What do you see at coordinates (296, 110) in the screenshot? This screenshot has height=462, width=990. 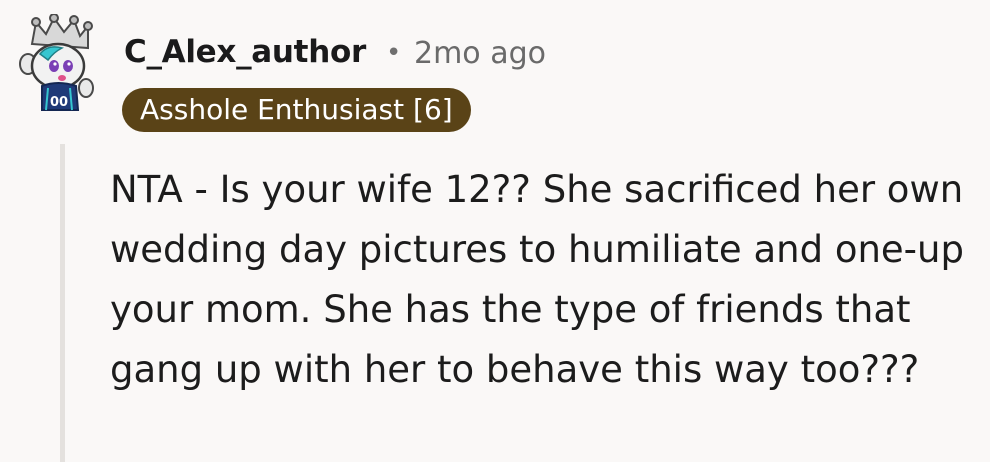 I see `user-flair-badge: Asshole Enthusiast [6]` at bounding box center [296, 110].